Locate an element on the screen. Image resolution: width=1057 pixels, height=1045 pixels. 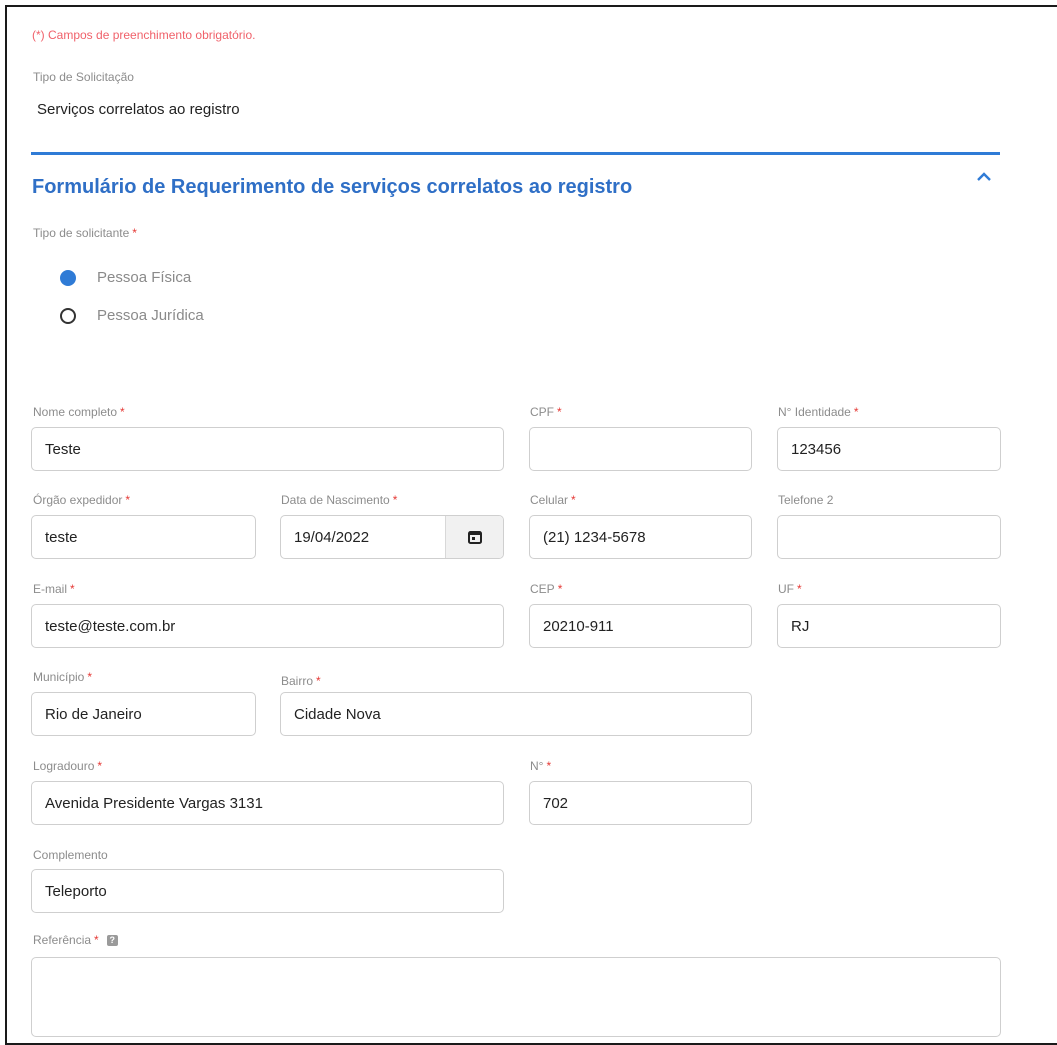
requester-type-label: Tipo de solicitante * is located at coordinates (85, 233).